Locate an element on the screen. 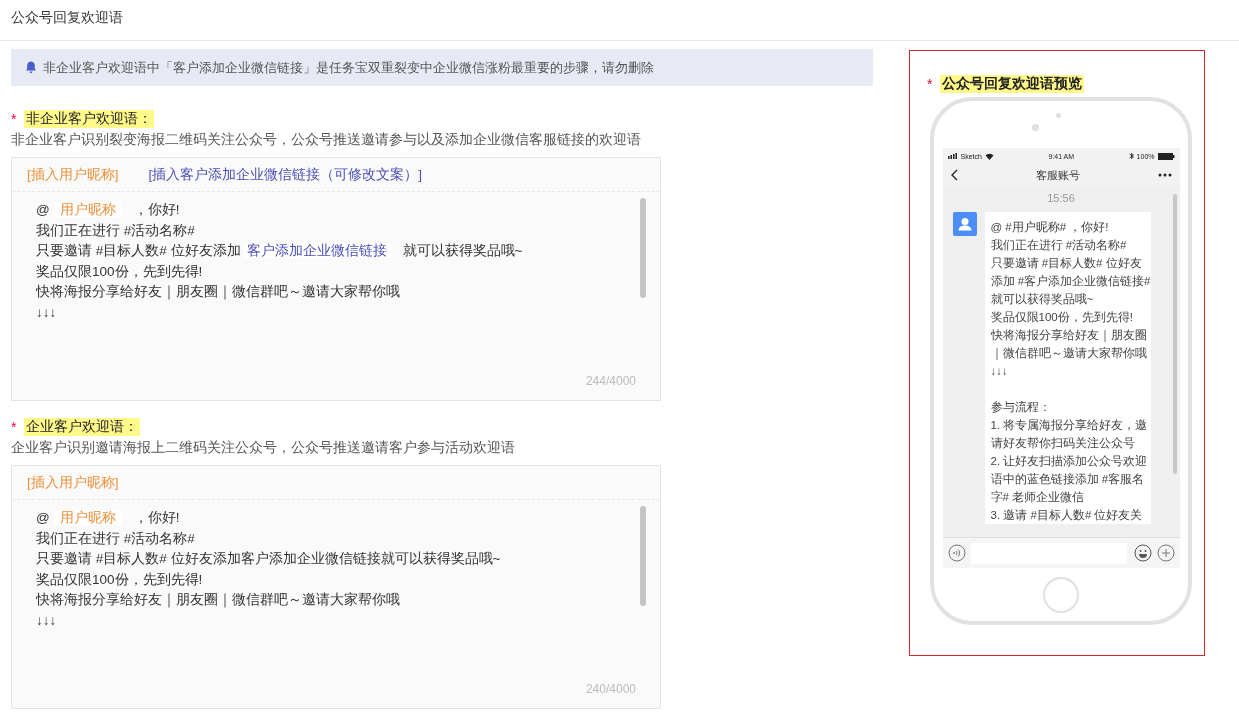 The image size is (1239, 716). section-label: 企业客户欢迎语： is located at coordinates (82, 427).